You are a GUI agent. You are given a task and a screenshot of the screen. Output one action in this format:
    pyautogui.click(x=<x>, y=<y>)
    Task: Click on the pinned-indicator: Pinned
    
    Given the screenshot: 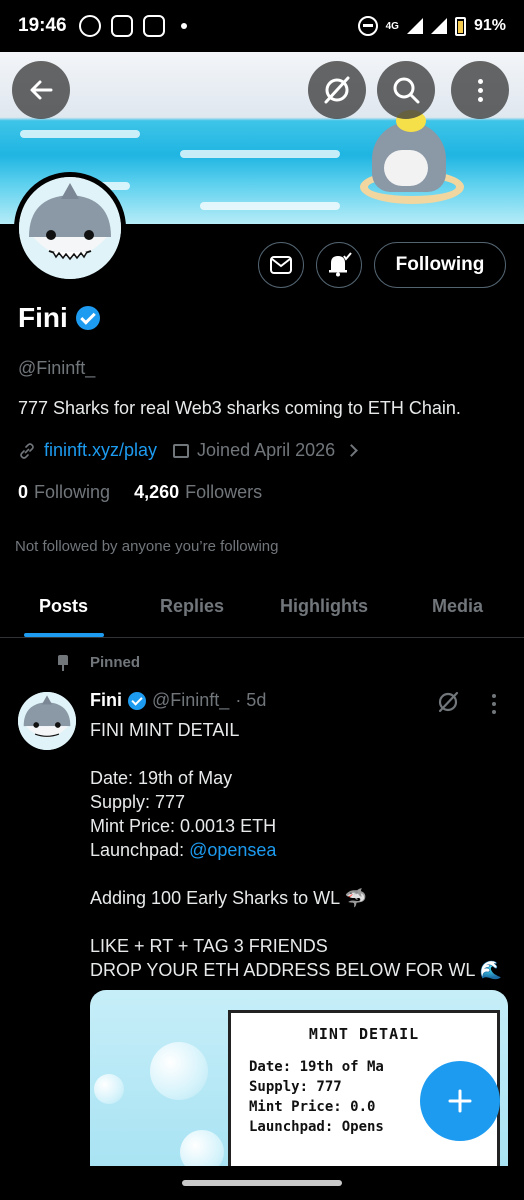 What is the action you would take?
    pyautogui.click(x=98, y=662)
    